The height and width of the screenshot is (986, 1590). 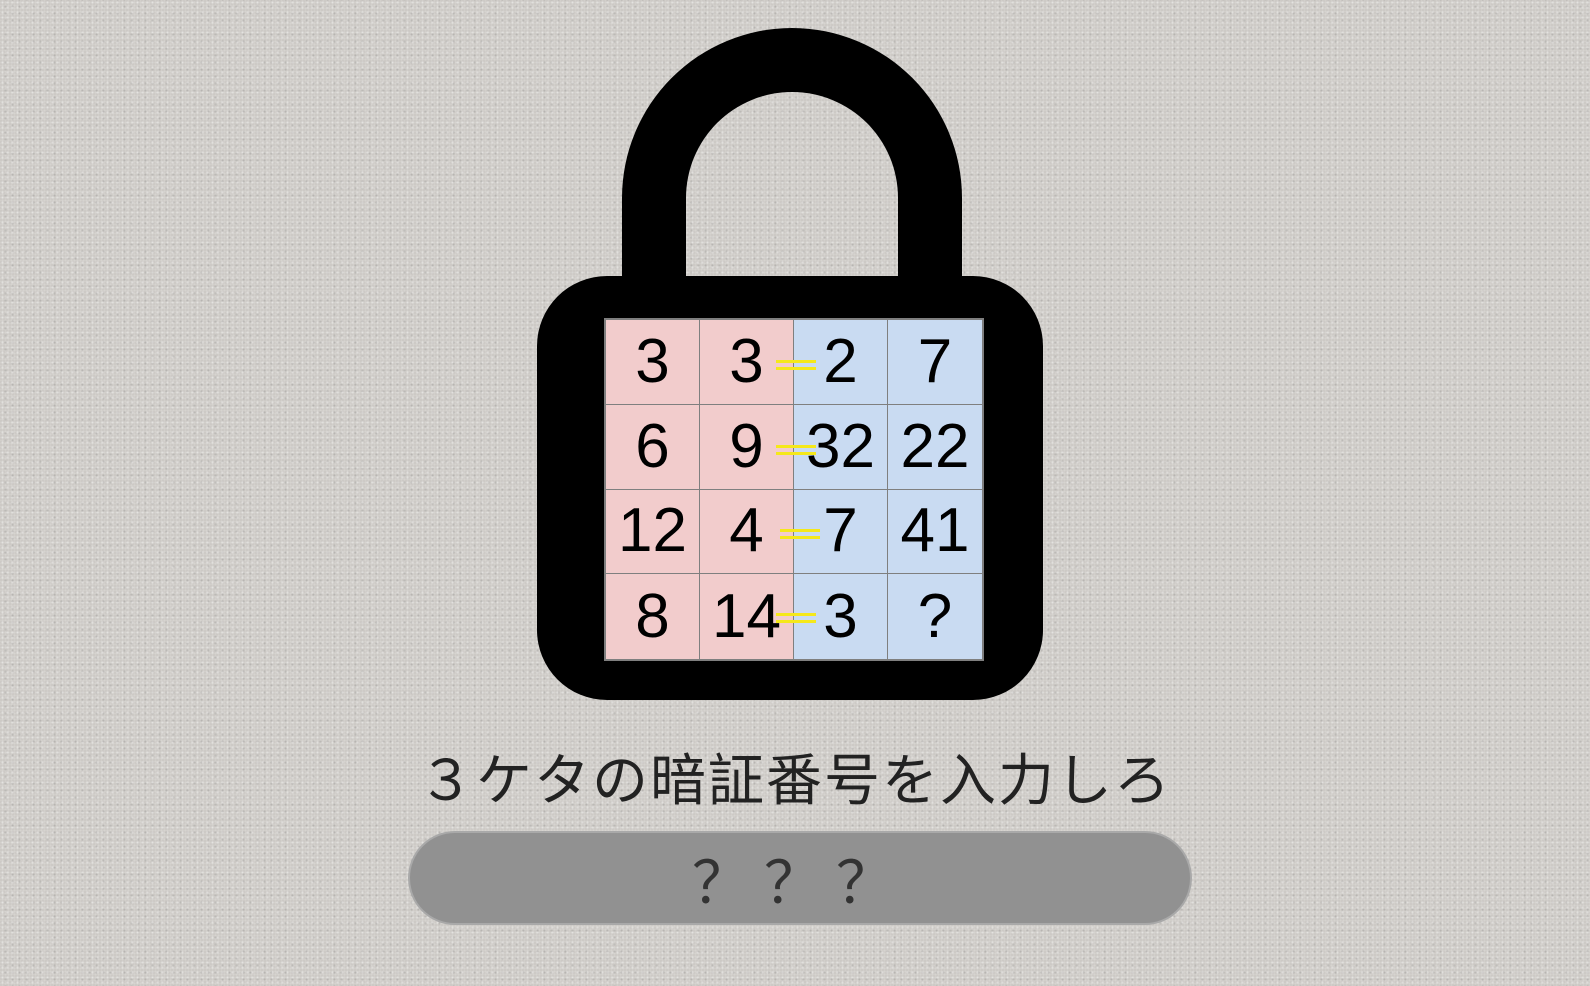 What do you see at coordinates (653, 362) in the screenshot?
I see `grid-cell: 3` at bounding box center [653, 362].